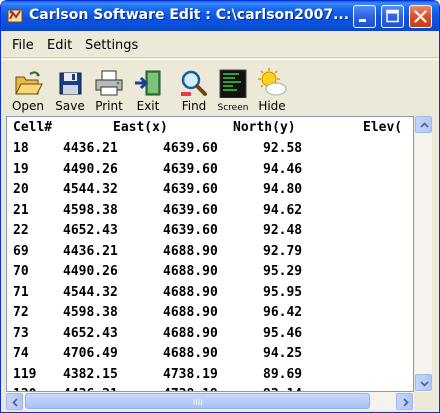  I want to click on open-folder-icon, so click(29, 83).